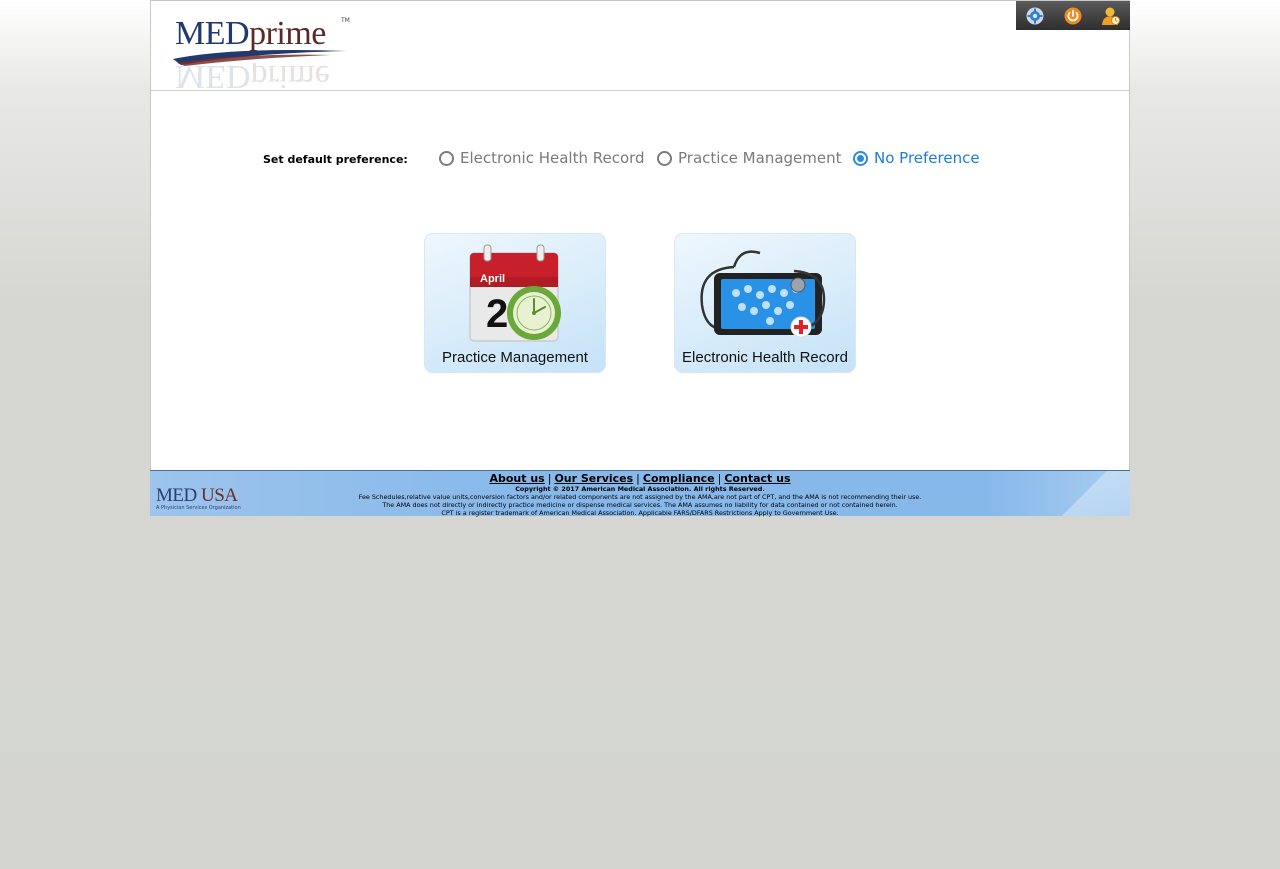  I want to click on header: MEDprime TM MEDprime, so click(640, 46).